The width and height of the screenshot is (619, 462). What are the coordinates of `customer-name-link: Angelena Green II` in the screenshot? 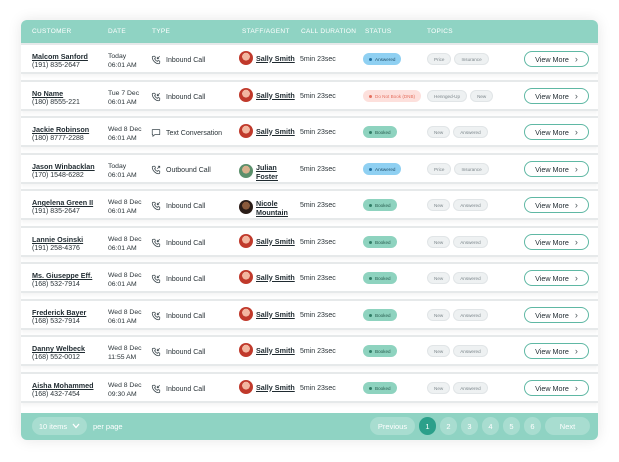 It's located at (62, 202).